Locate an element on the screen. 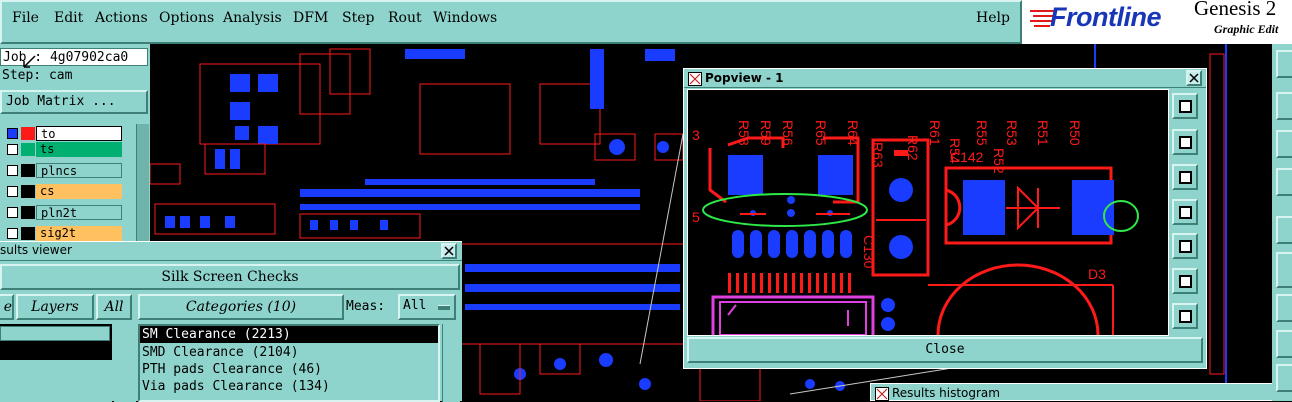 The width and height of the screenshot is (1292, 402). layers-list is located at coordinates (56, 363).